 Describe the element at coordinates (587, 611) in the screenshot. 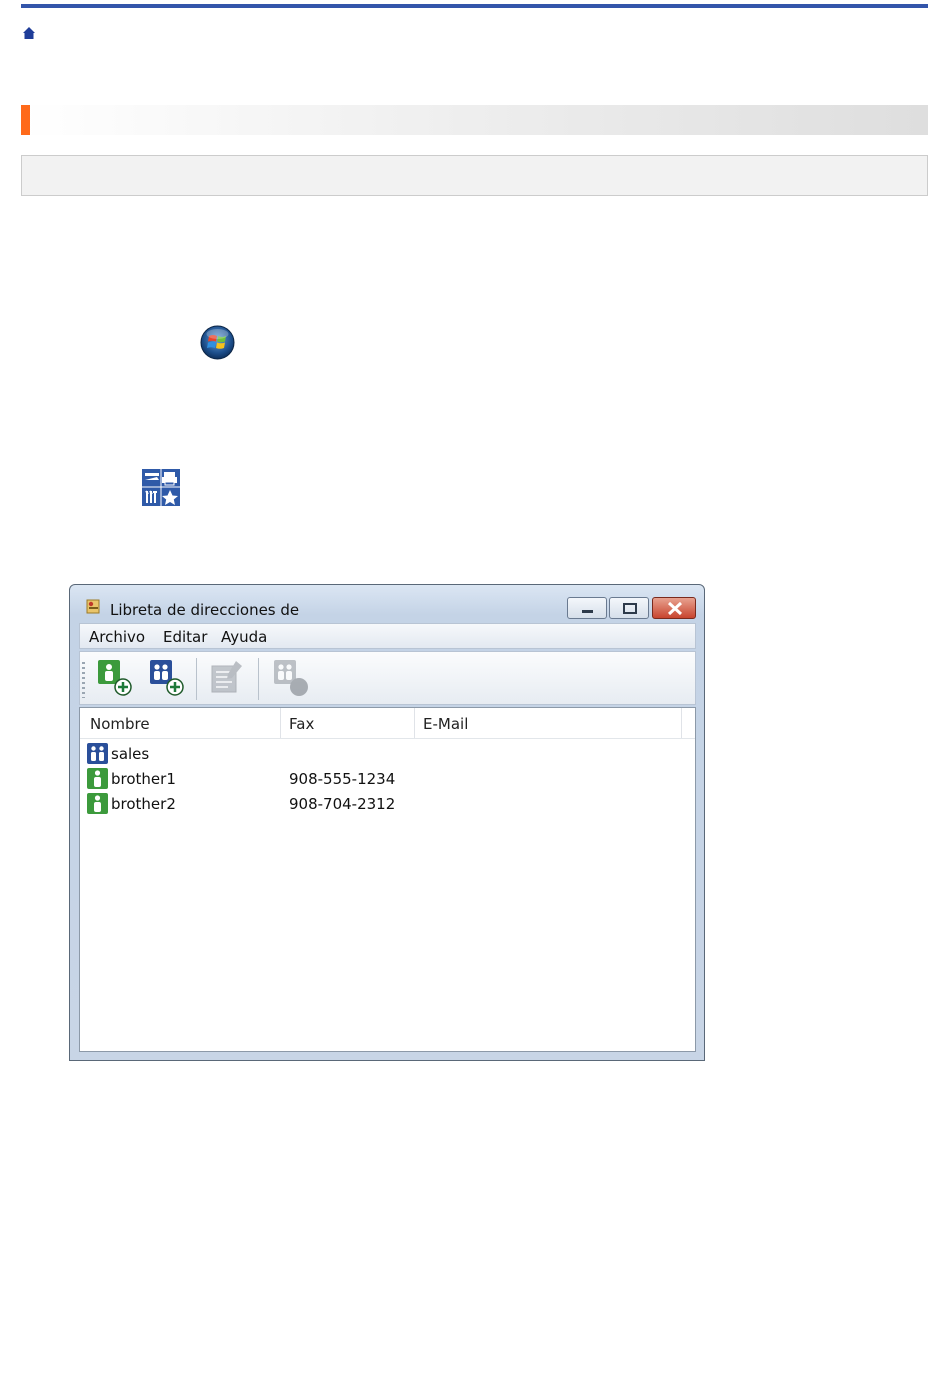

I see `minimize-icon` at that location.